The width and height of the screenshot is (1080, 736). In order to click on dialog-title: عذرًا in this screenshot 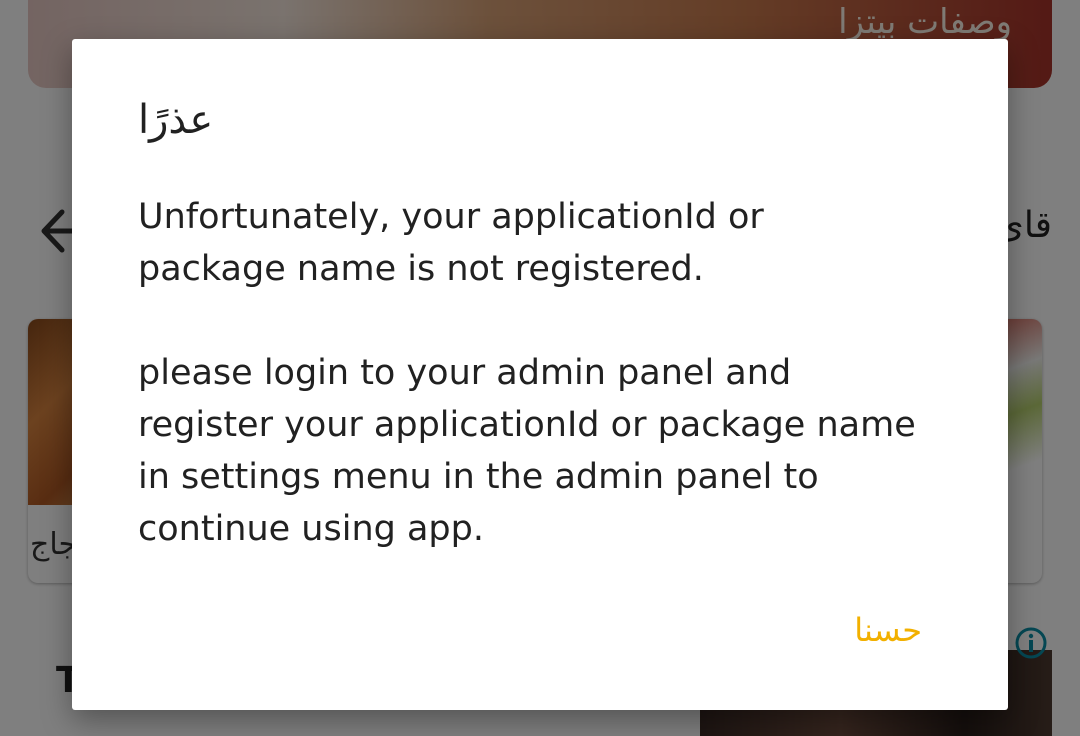, I will do `click(176, 120)`.